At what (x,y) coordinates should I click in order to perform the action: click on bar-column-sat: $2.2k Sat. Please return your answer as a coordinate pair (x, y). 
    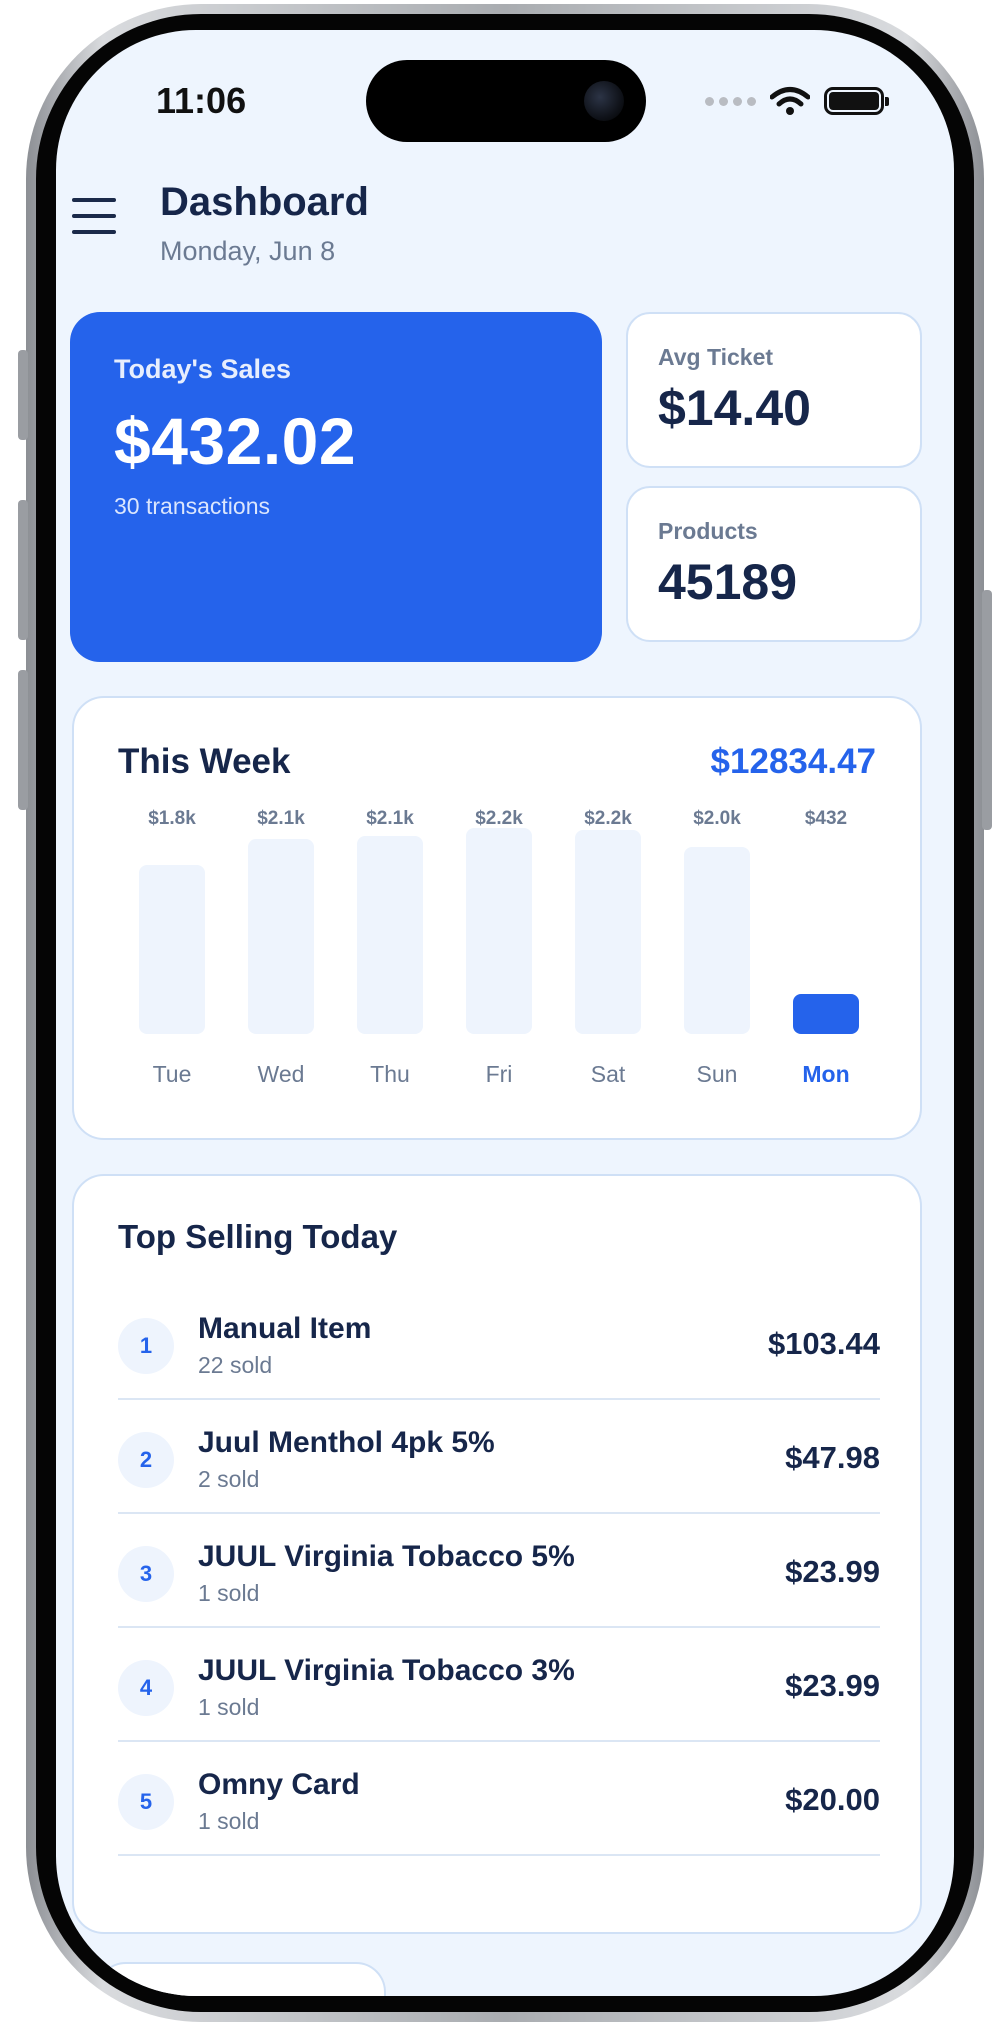
    Looking at the image, I should click on (608, 963).